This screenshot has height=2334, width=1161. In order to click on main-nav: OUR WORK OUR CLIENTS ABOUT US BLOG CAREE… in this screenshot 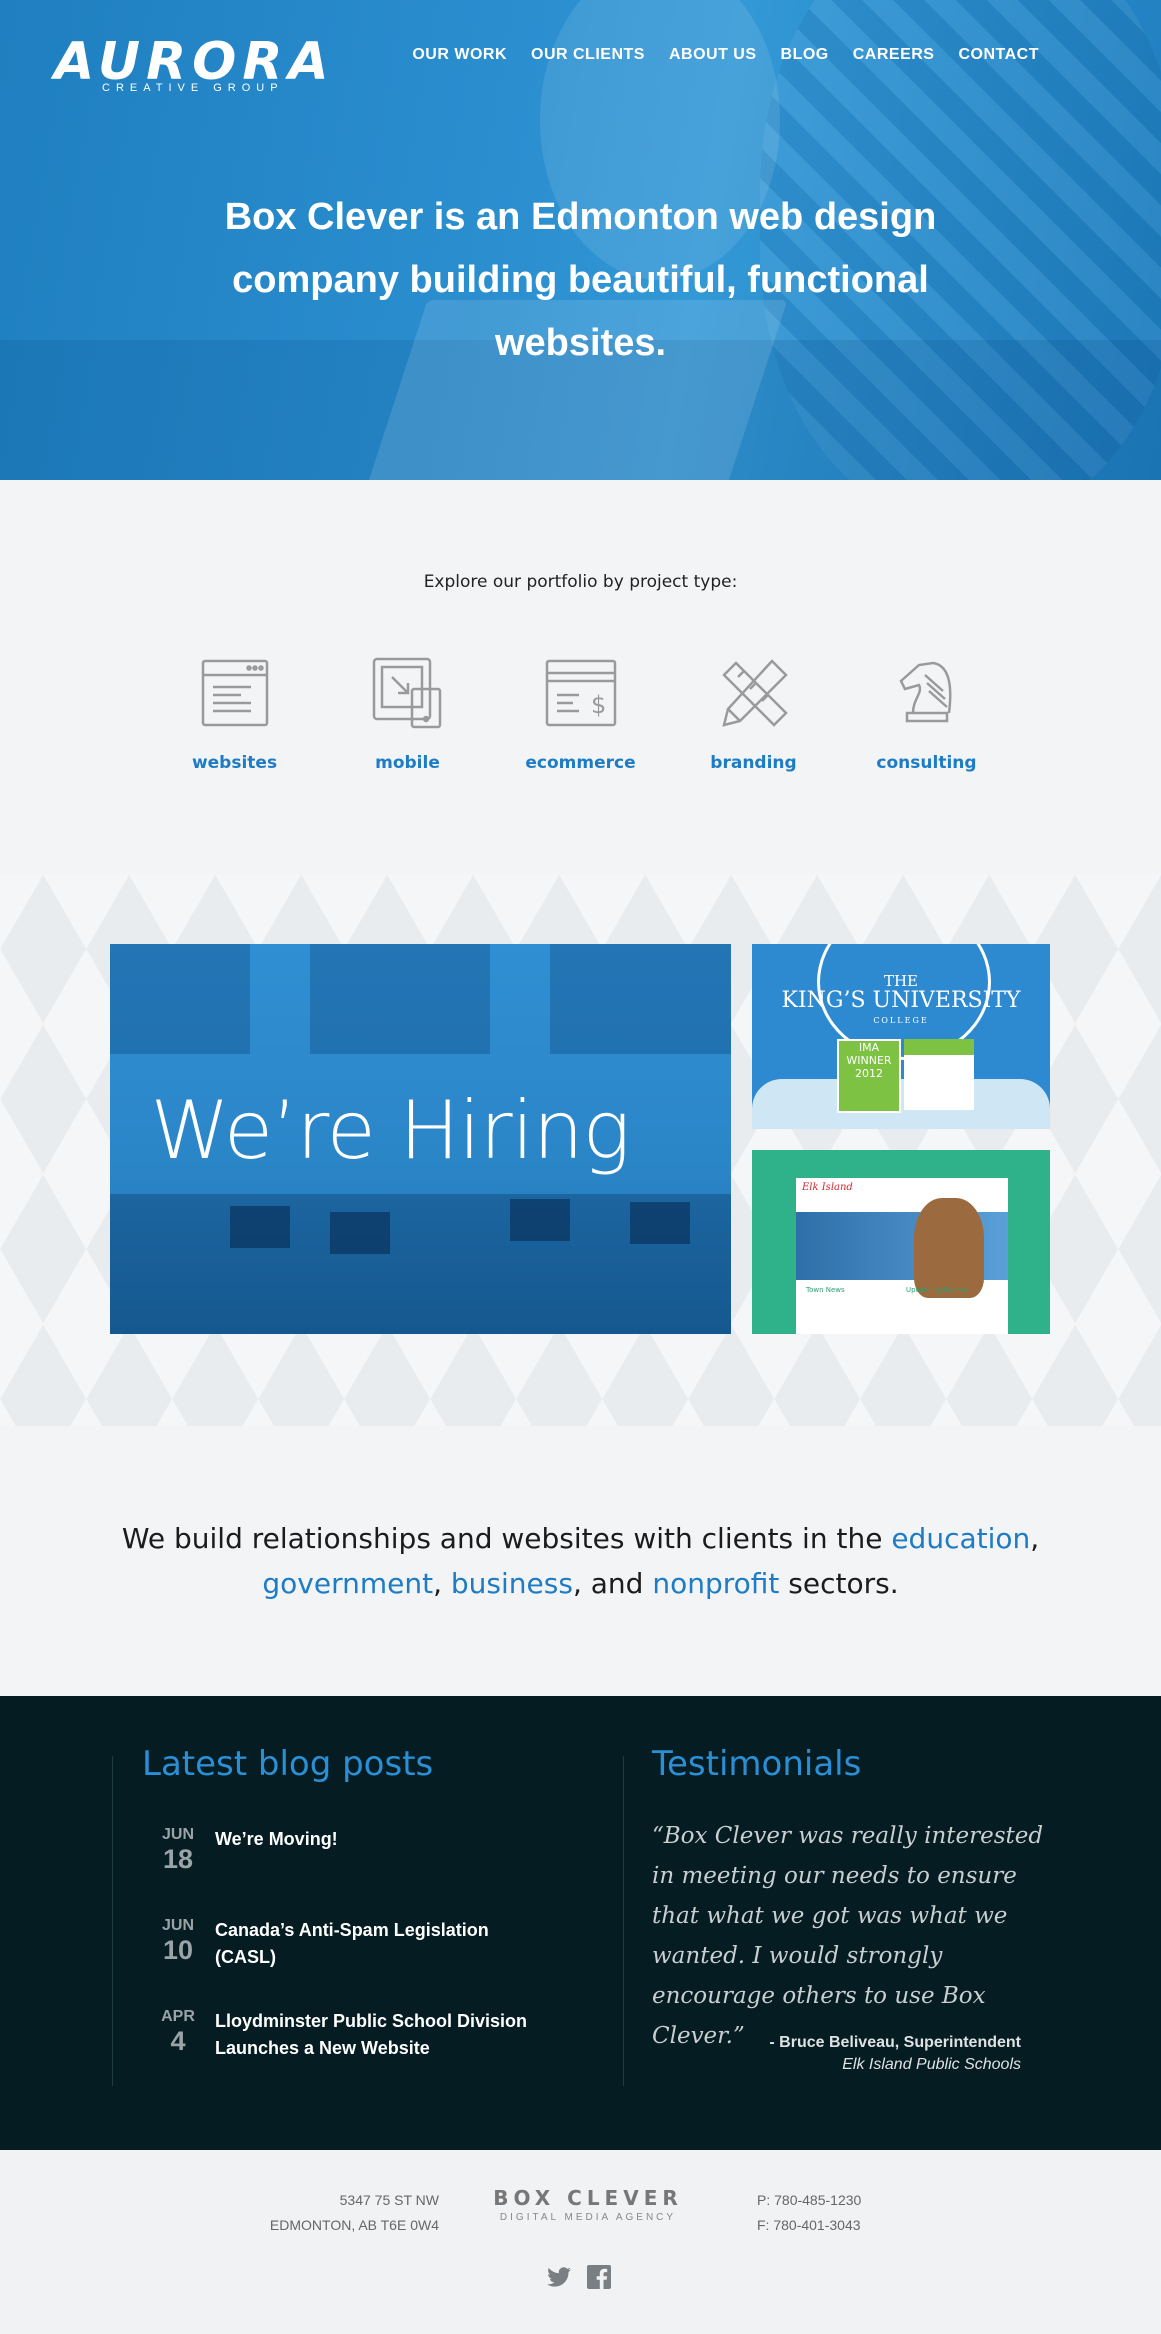, I will do `click(725, 55)`.